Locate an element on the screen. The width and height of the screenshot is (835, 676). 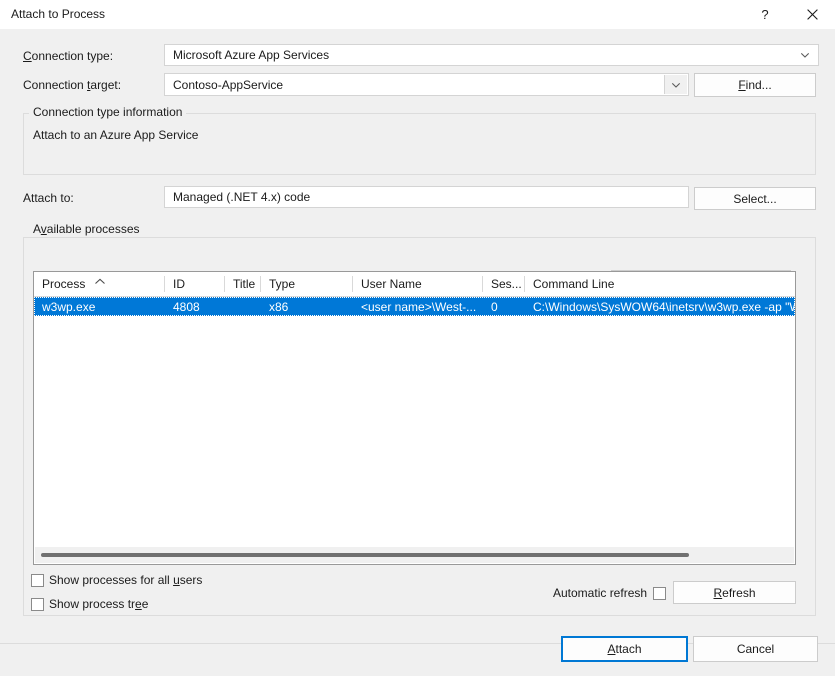
column-header-type: Type is located at coordinates (307, 284).